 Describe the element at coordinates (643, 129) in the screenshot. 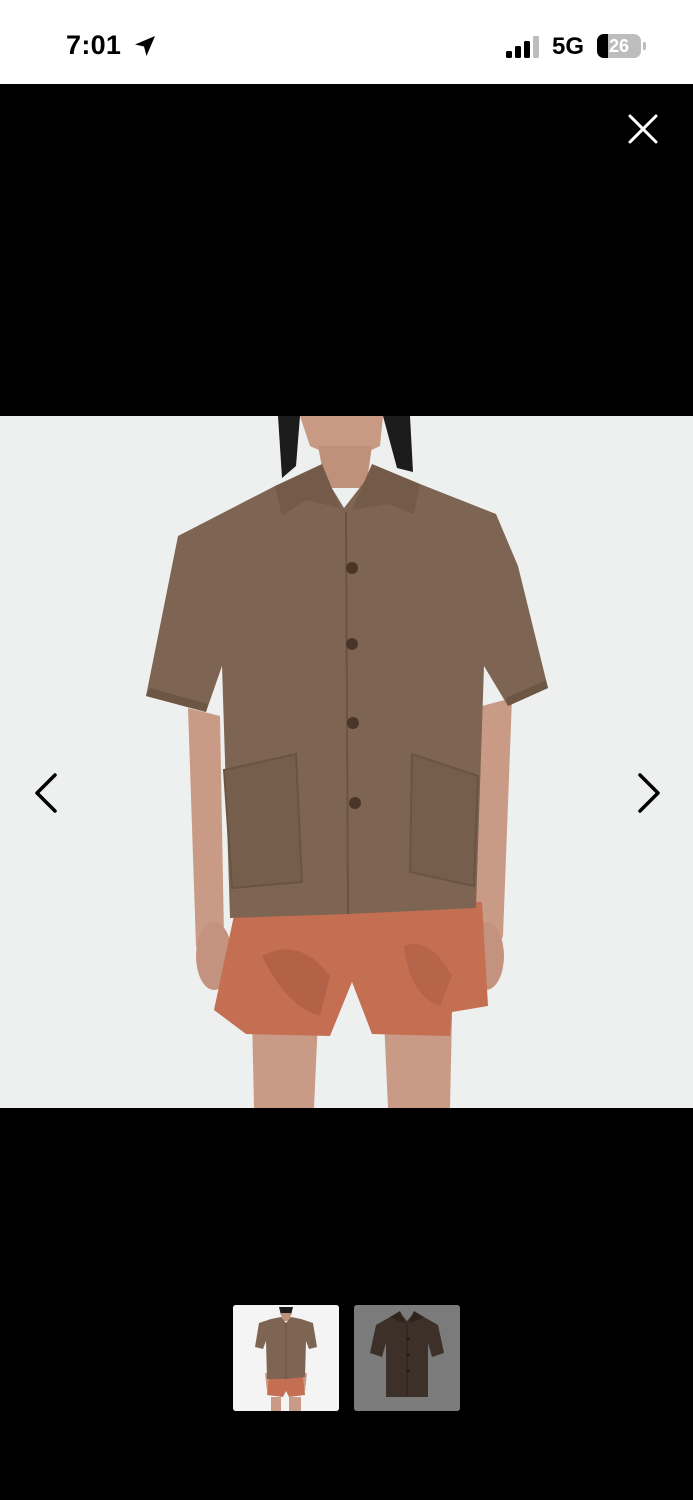

I see `close-icon` at that location.